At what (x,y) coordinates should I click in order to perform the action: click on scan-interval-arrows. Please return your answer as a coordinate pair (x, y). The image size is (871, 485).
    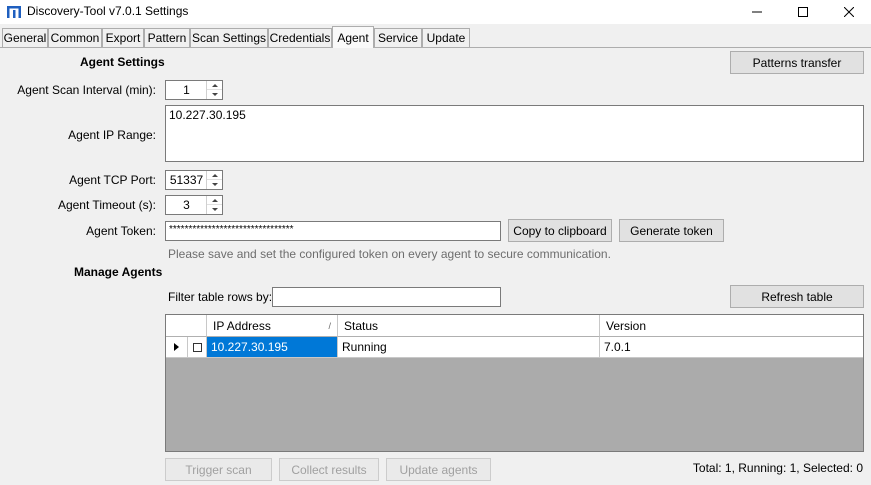
    Looking at the image, I should click on (214, 90).